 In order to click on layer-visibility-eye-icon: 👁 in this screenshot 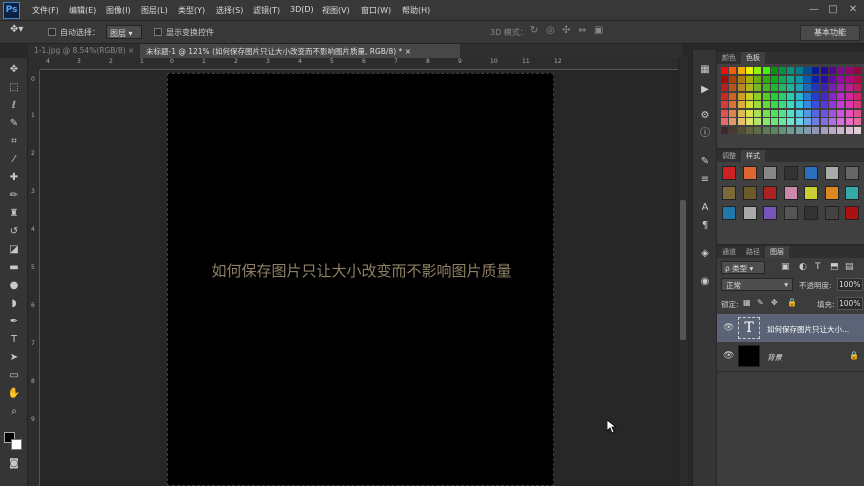, I will do `click(728, 328)`.